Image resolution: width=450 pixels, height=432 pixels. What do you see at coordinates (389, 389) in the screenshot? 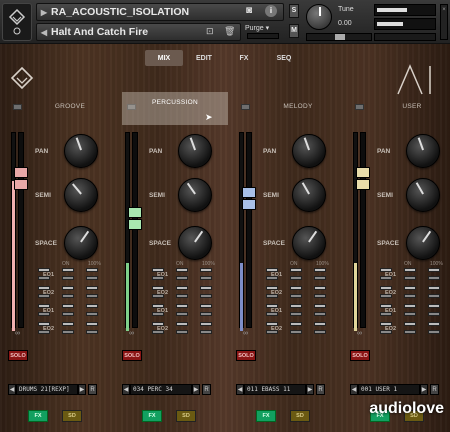
I see `channel-preset-display: 001 USER 1` at bounding box center [389, 389].